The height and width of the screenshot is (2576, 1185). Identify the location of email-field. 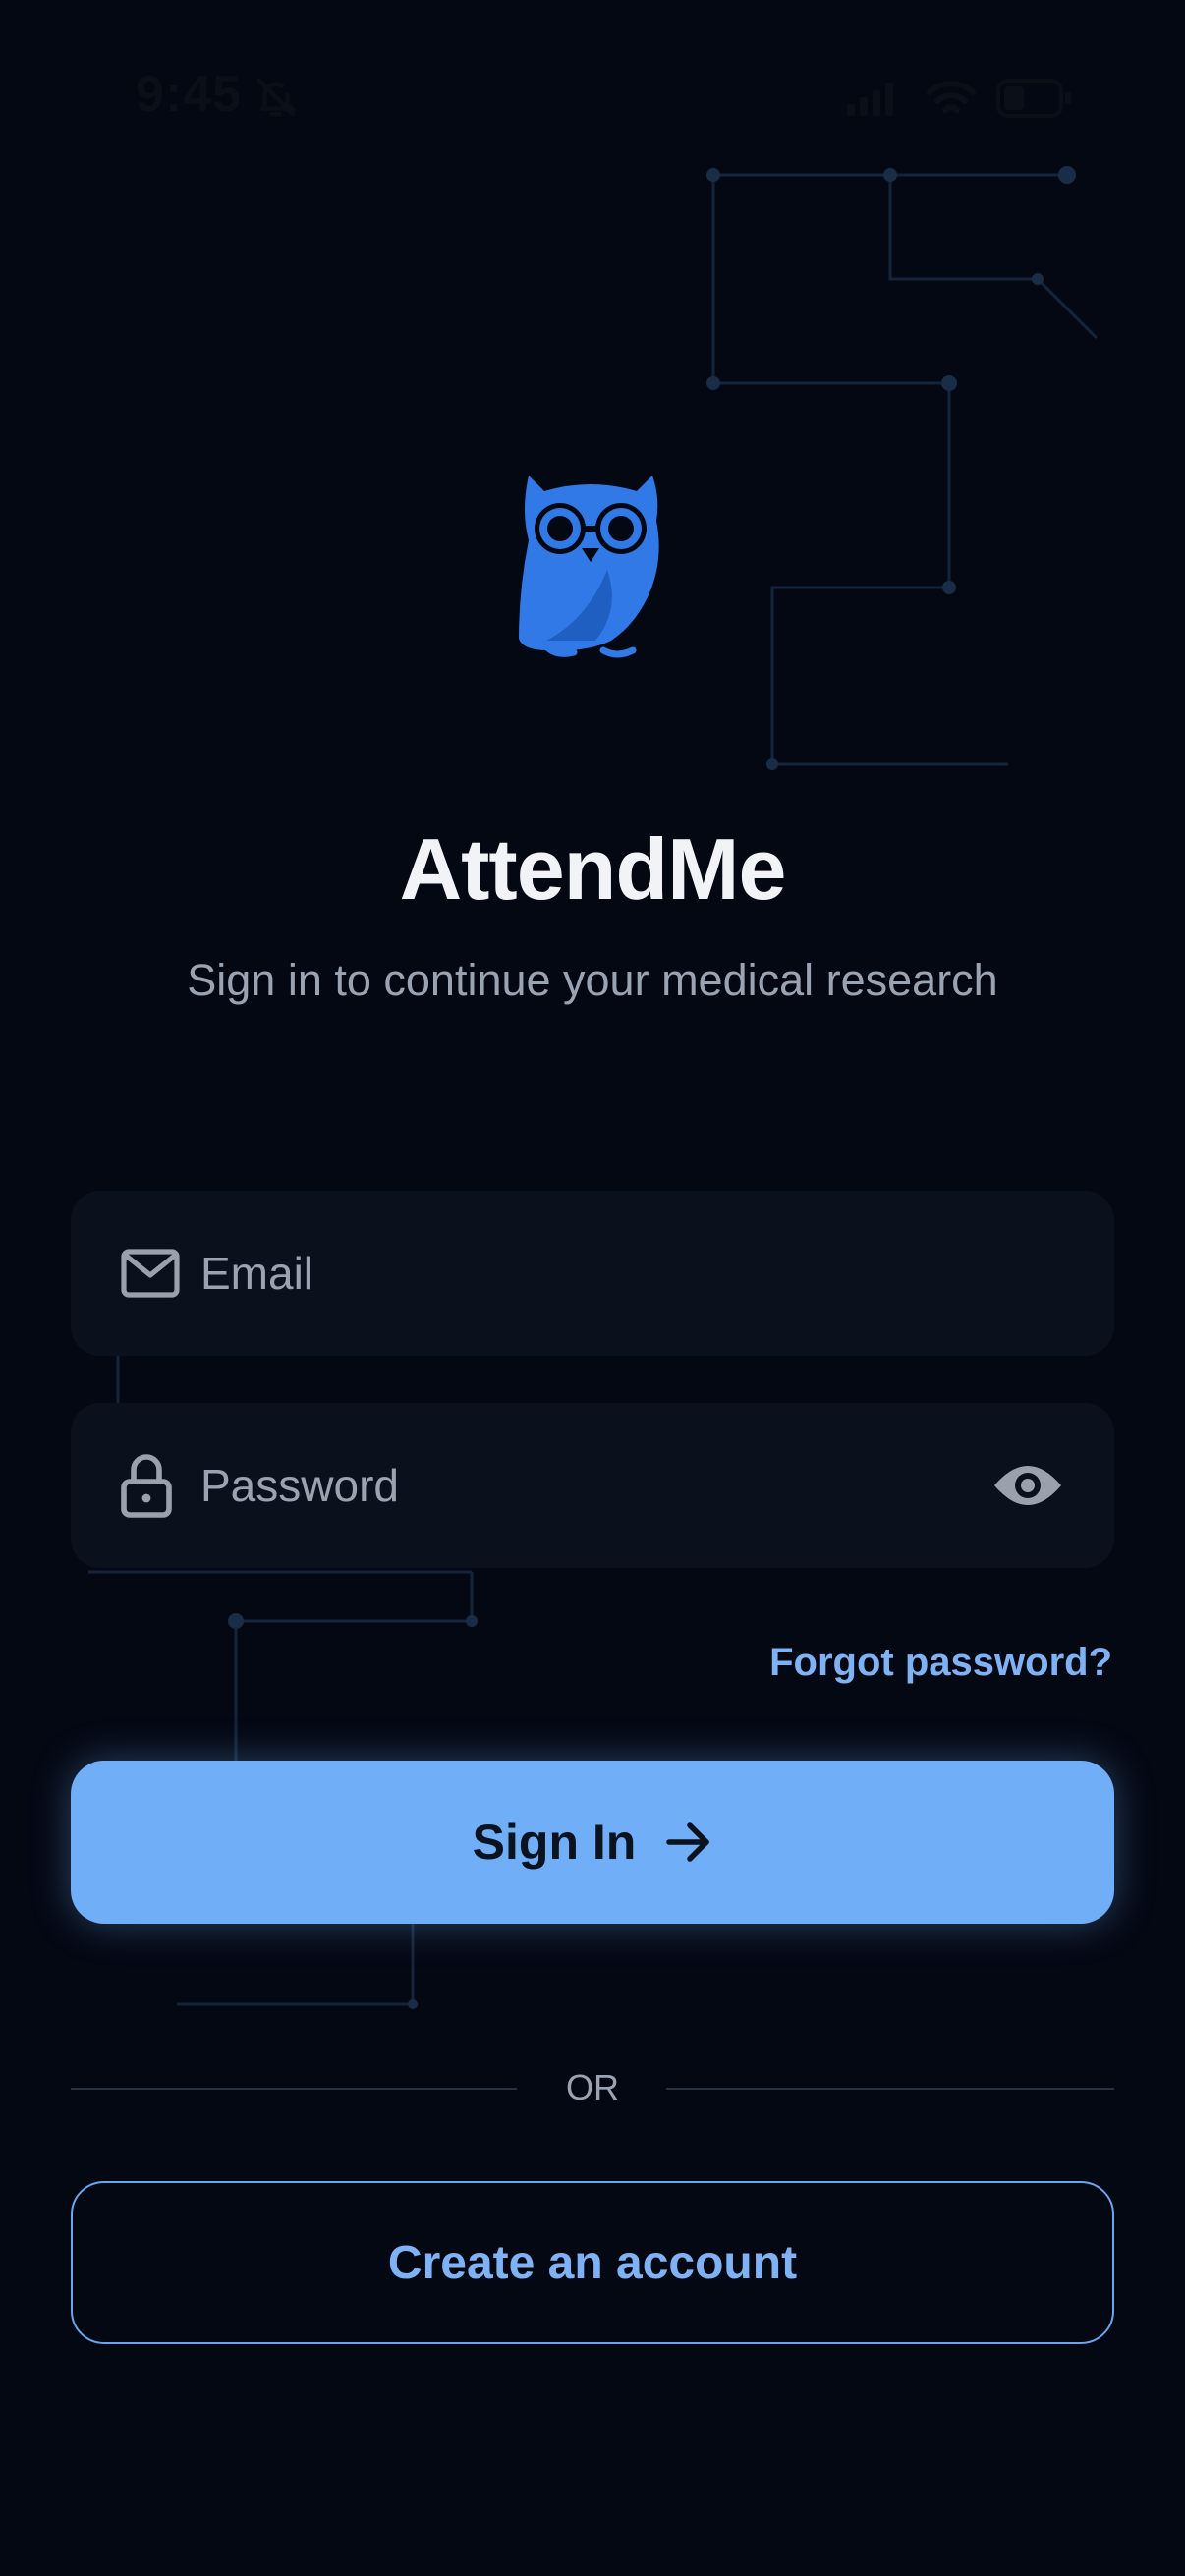
(592, 1273).